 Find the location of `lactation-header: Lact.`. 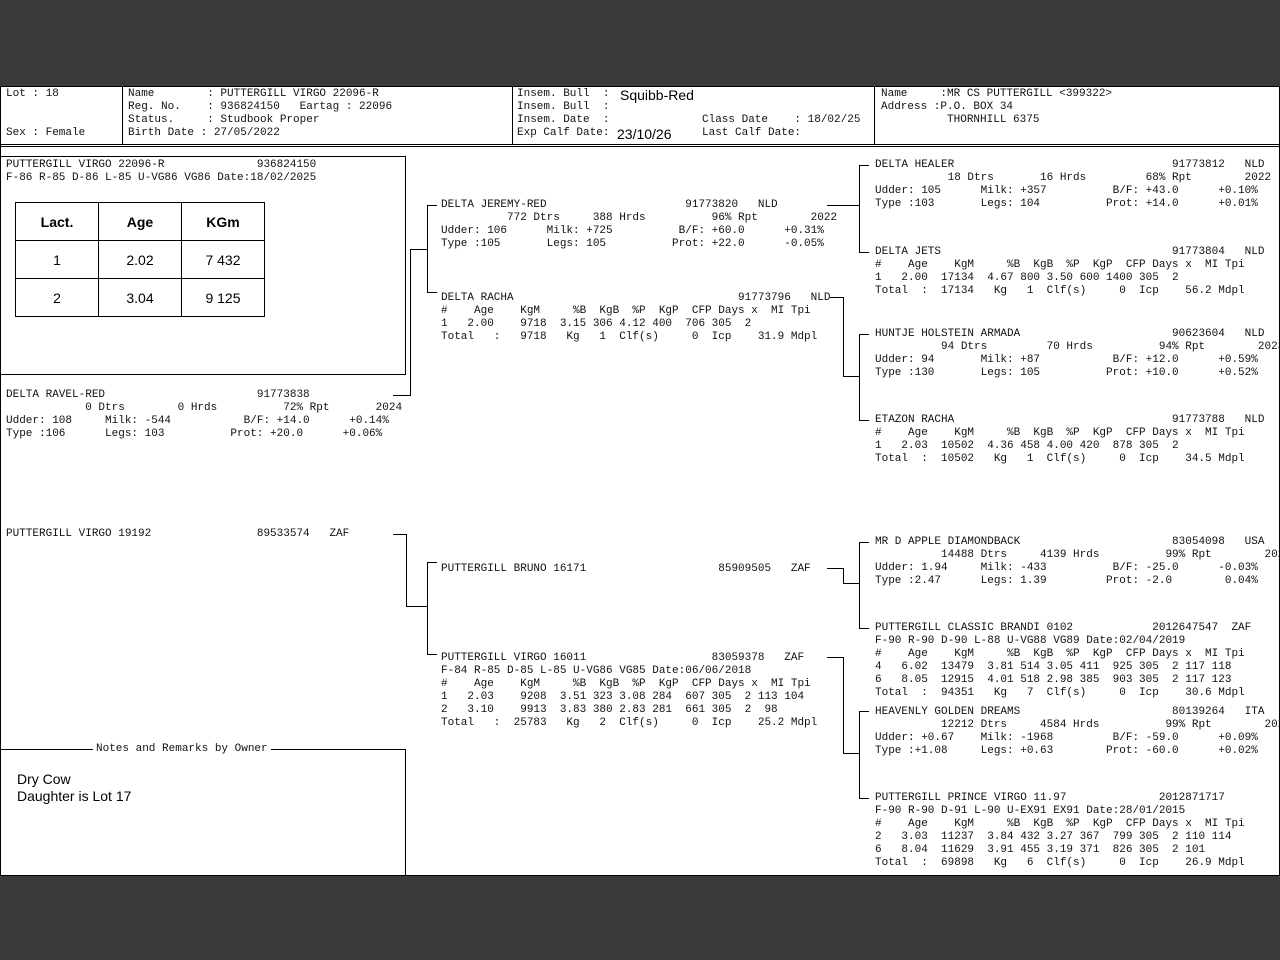

lactation-header: Lact. is located at coordinates (57, 221).